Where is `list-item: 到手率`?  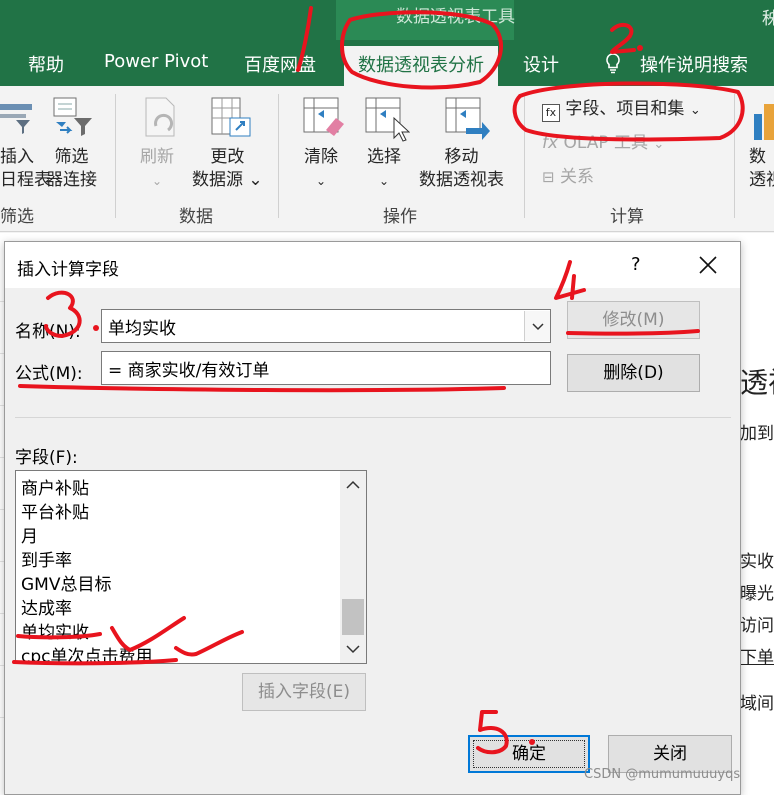 list-item: 到手率 is located at coordinates (46, 558).